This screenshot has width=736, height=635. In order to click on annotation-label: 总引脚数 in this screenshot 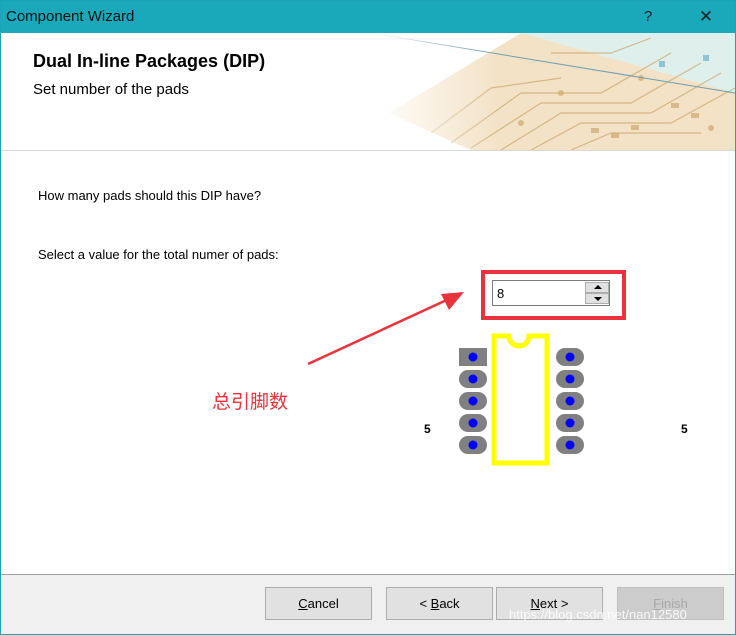, I will do `click(250, 402)`.